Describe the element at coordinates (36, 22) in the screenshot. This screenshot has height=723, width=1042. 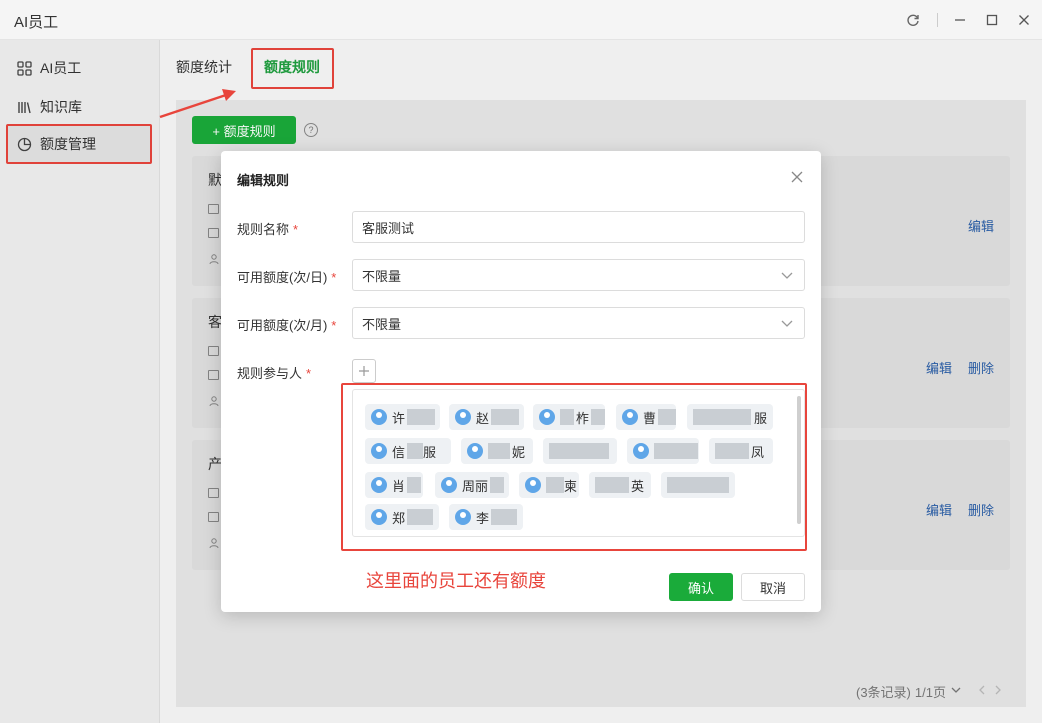
I see `app-title: AI员工` at that location.